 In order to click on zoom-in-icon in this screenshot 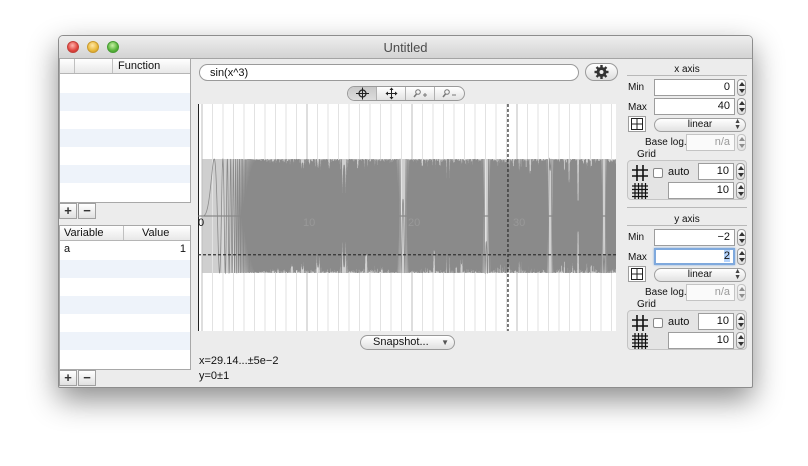, I will do `click(420, 93)`.